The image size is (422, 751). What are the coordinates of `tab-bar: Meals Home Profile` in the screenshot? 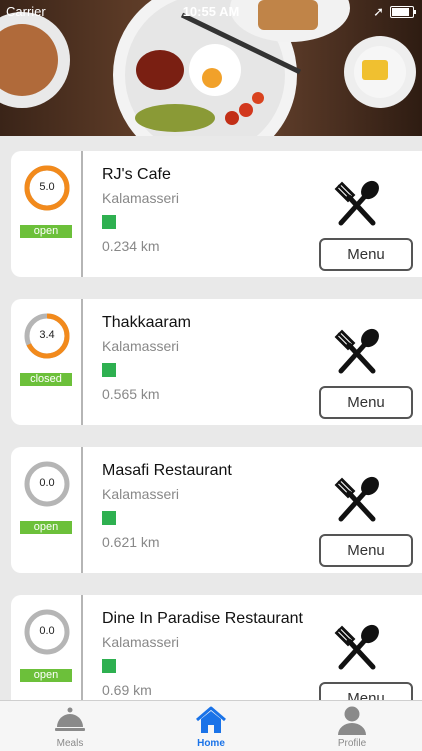 It's located at (211, 725).